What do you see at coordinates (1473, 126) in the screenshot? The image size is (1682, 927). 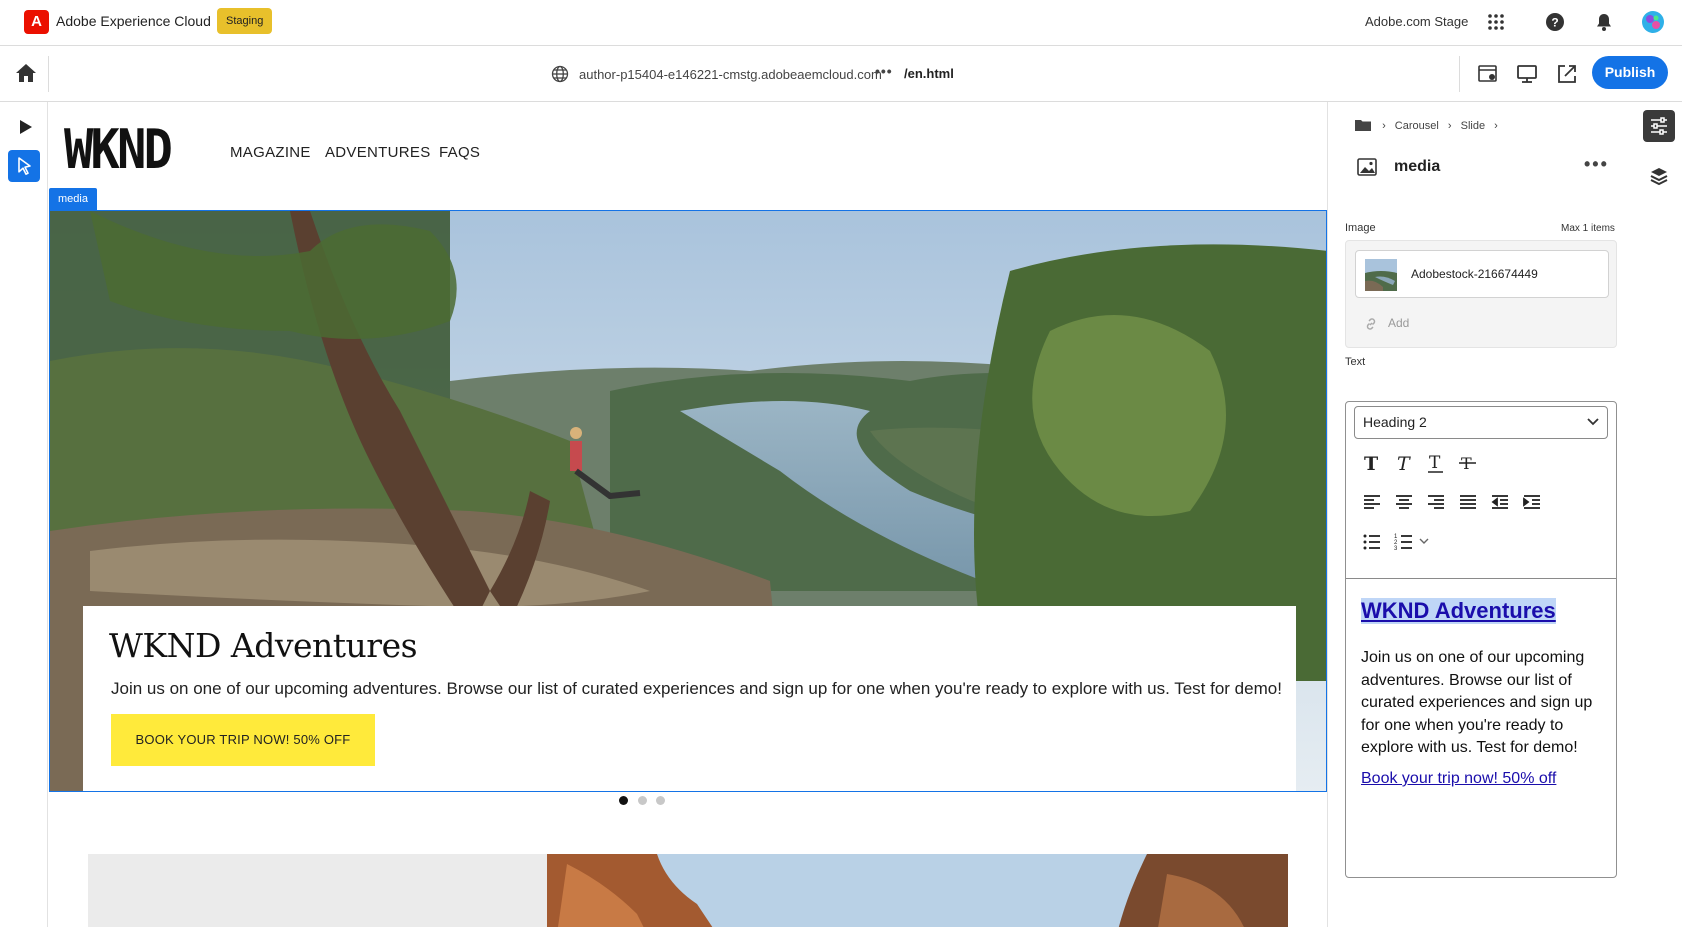 I see `breadcrumb-slide: Slide` at bounding box center [1473, 126].